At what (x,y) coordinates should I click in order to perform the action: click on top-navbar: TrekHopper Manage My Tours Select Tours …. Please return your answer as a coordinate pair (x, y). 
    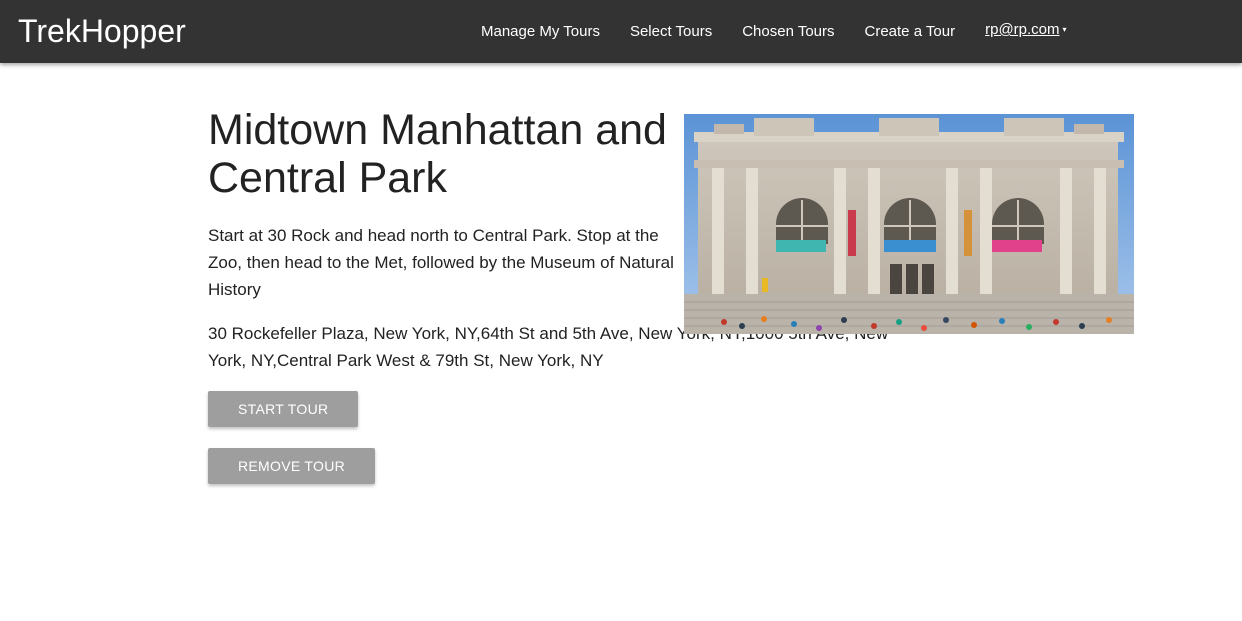
    Looking at the image, I should click on (621, 31).